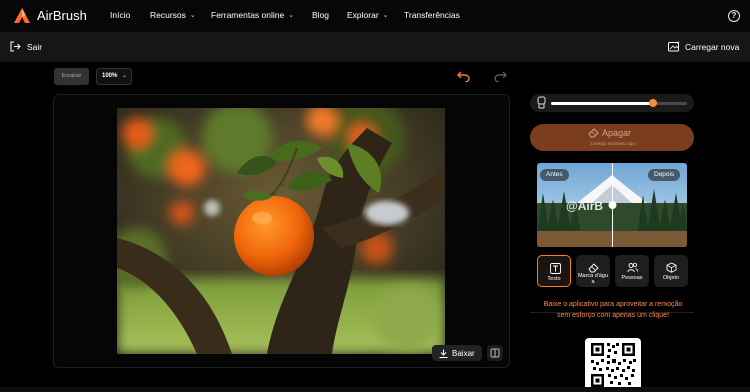 This screenshot has height=392, width=750. Describe the element at coordinates (71, 76) in the screenshot. I see `fit-button: Encaixar` at that location.